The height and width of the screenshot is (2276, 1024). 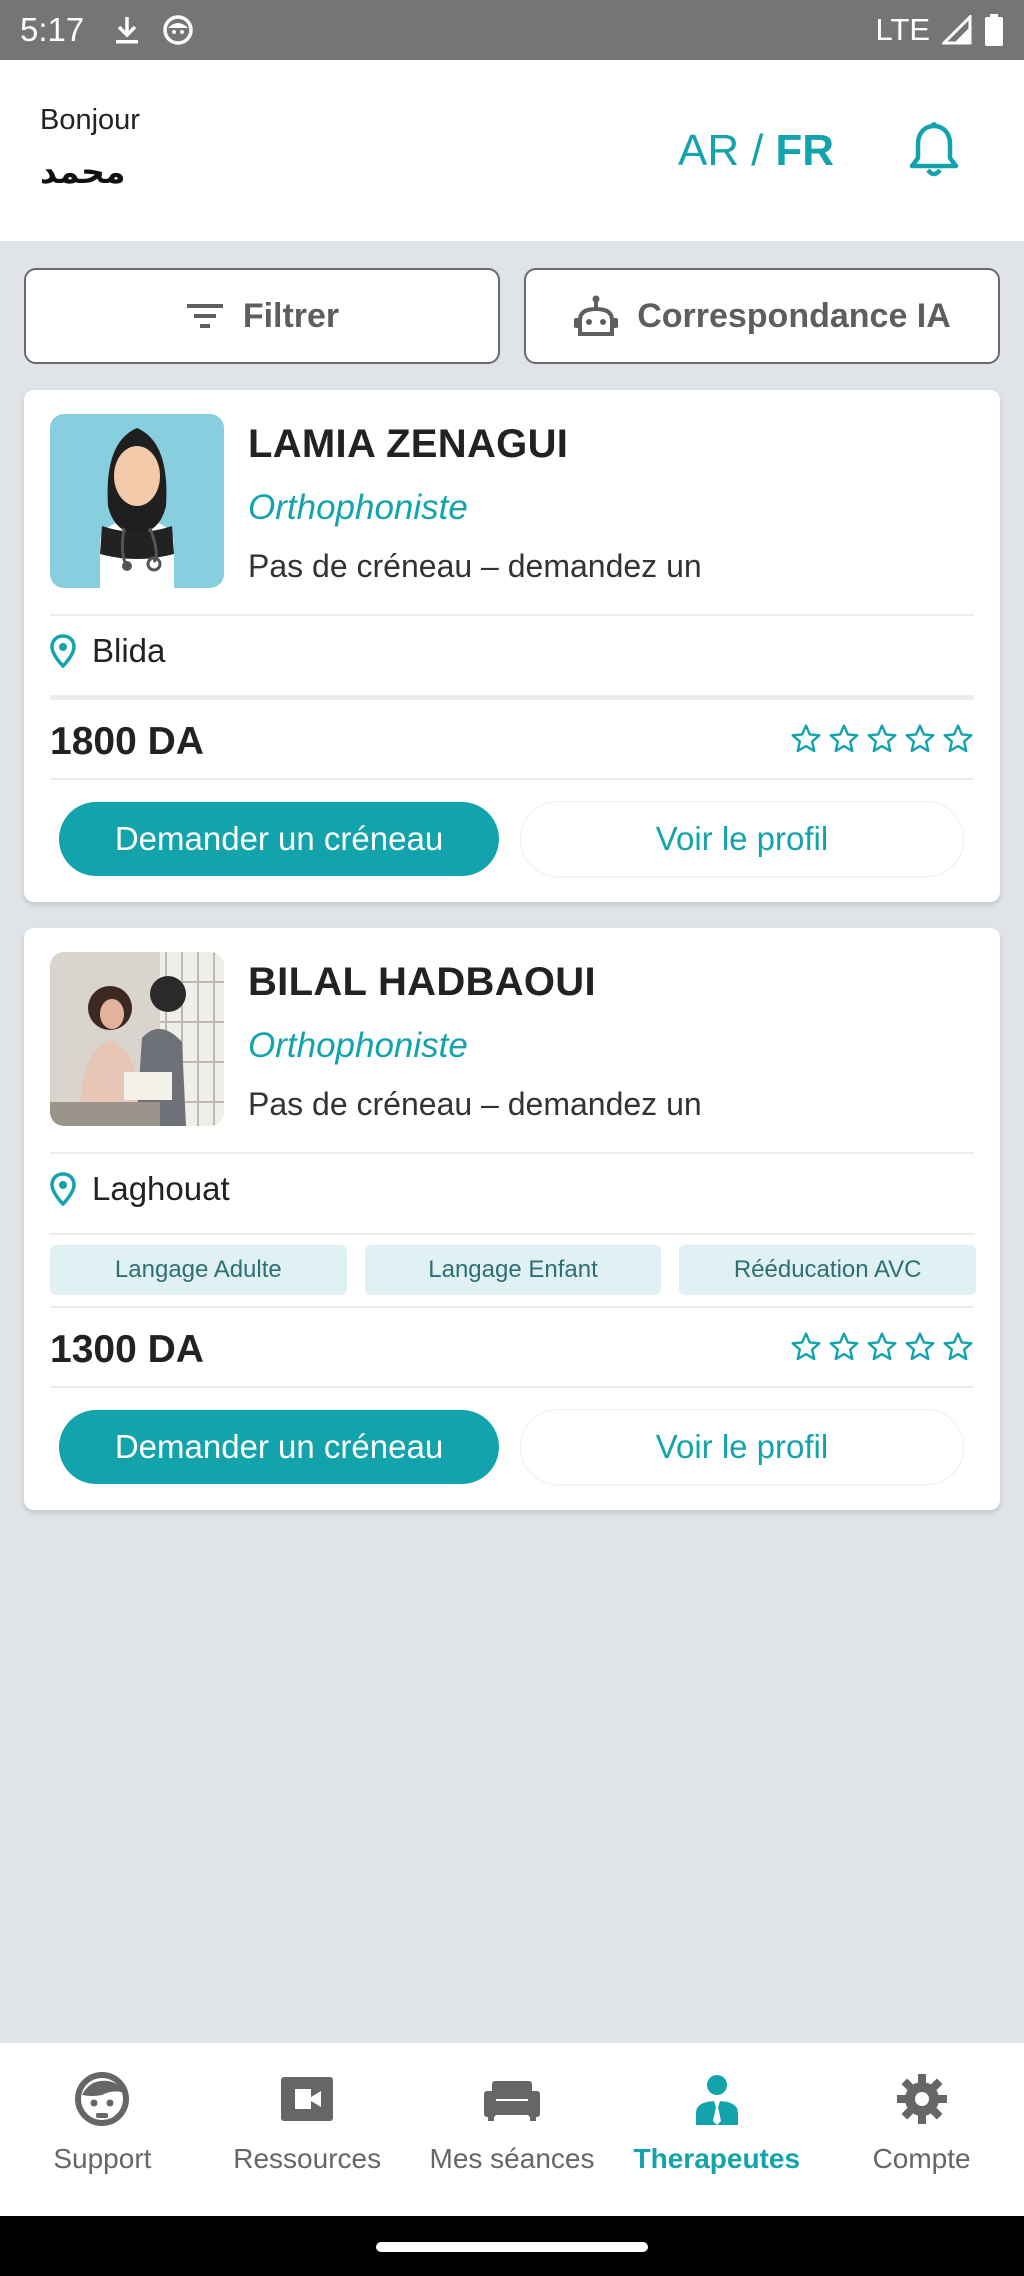 I want to click on price-text: 1300 DA, so click(x=127, y=1349).